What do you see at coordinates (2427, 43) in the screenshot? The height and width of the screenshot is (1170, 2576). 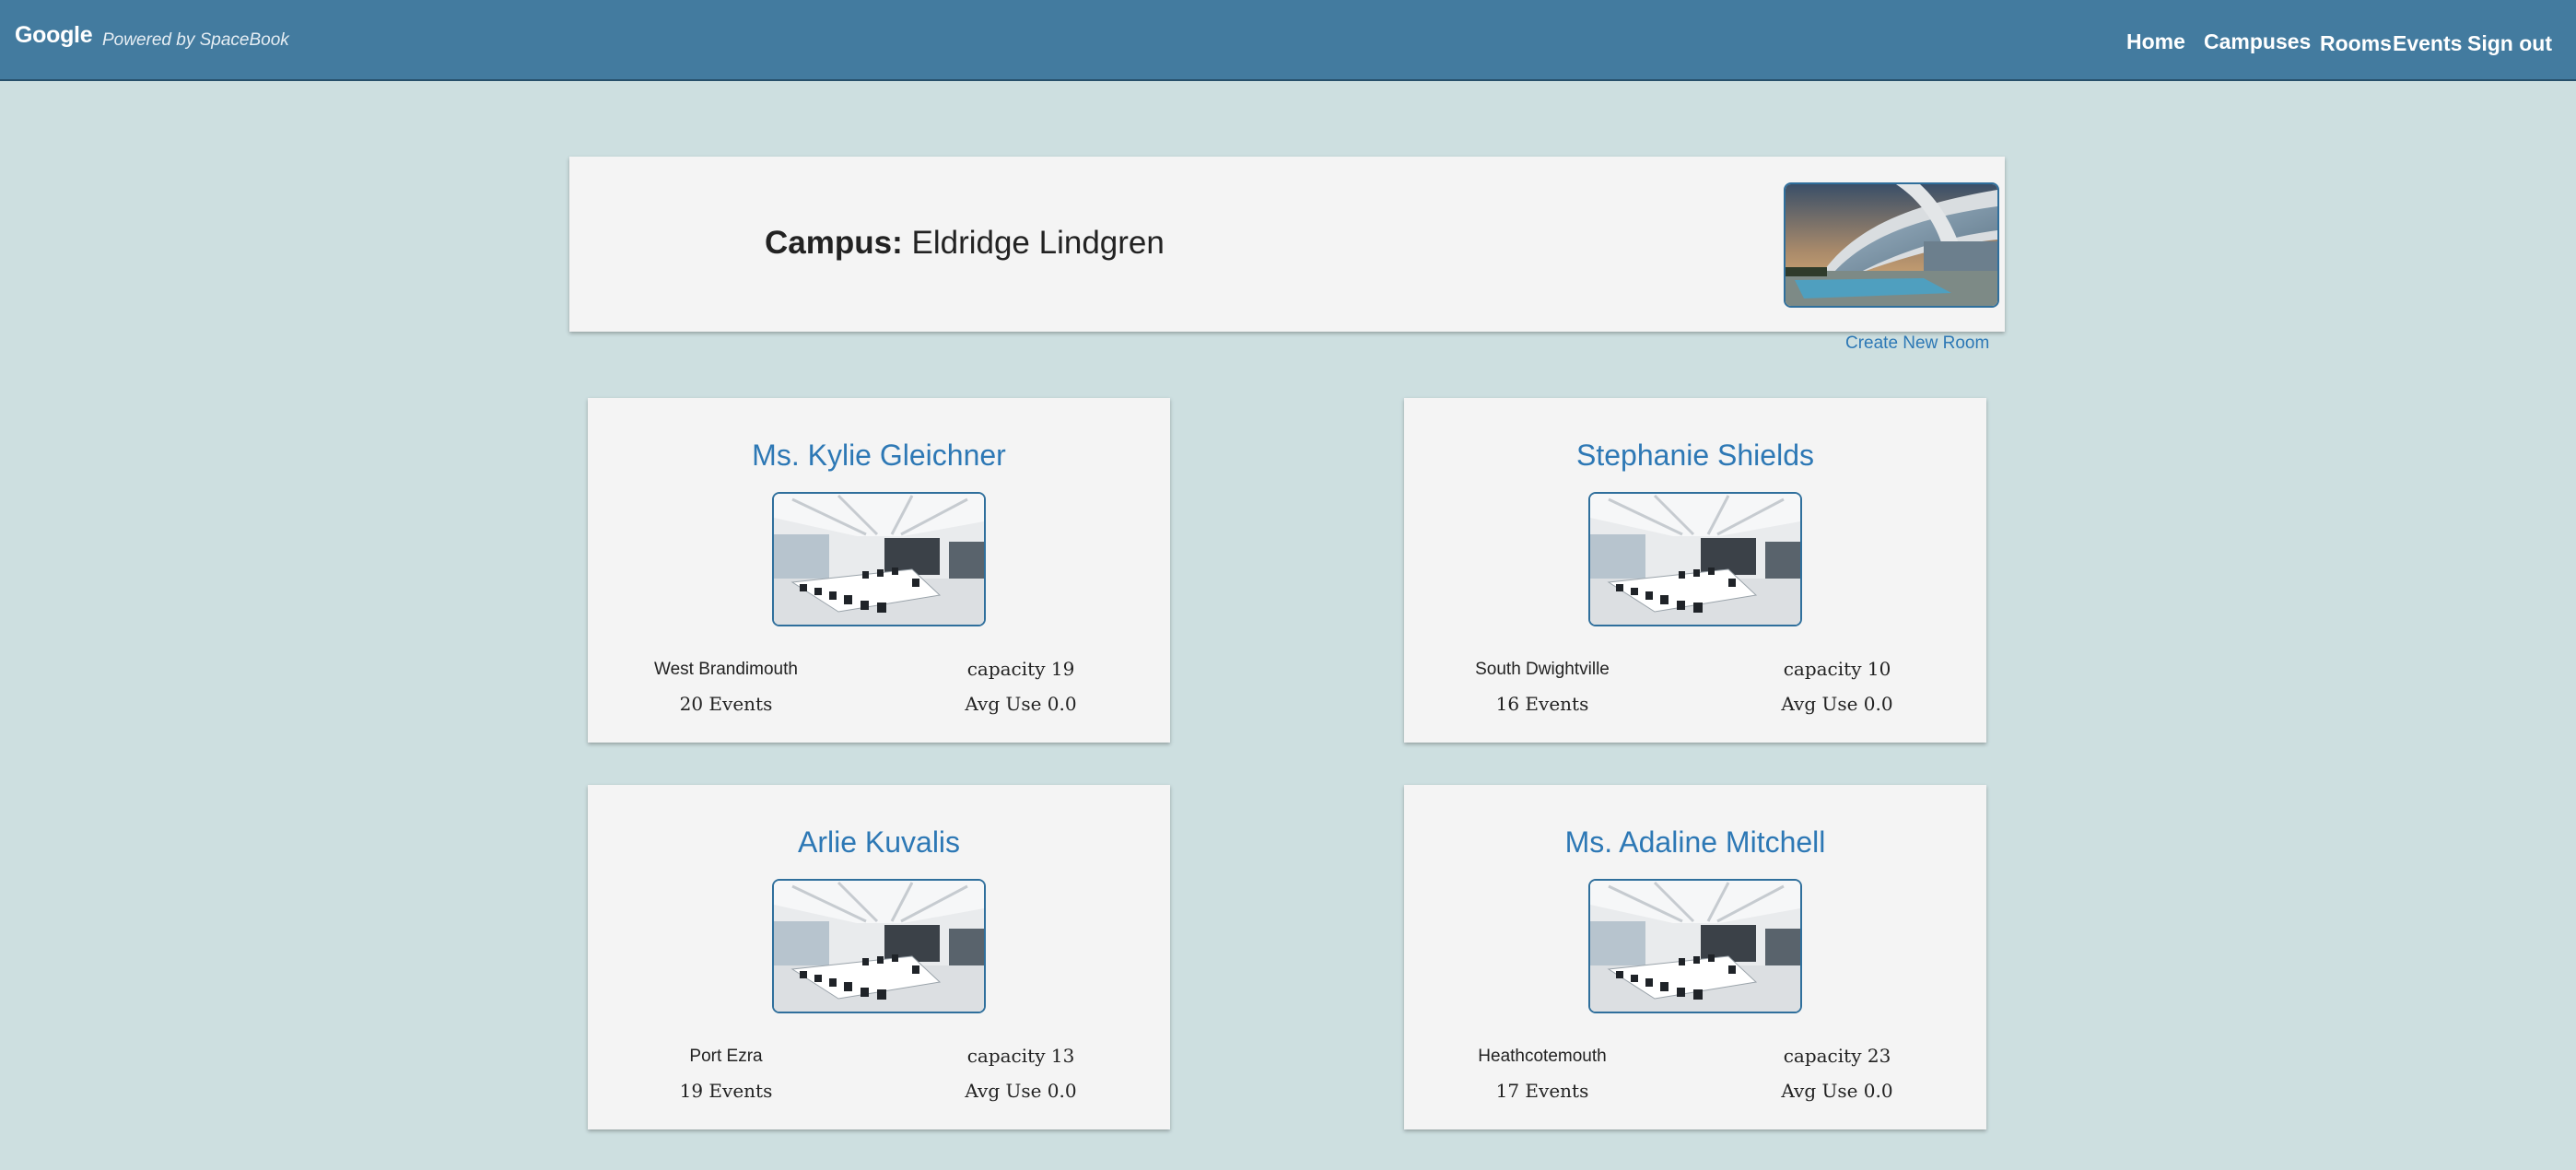 I see `nav-events: Events` at bounding box center [2427, 43].